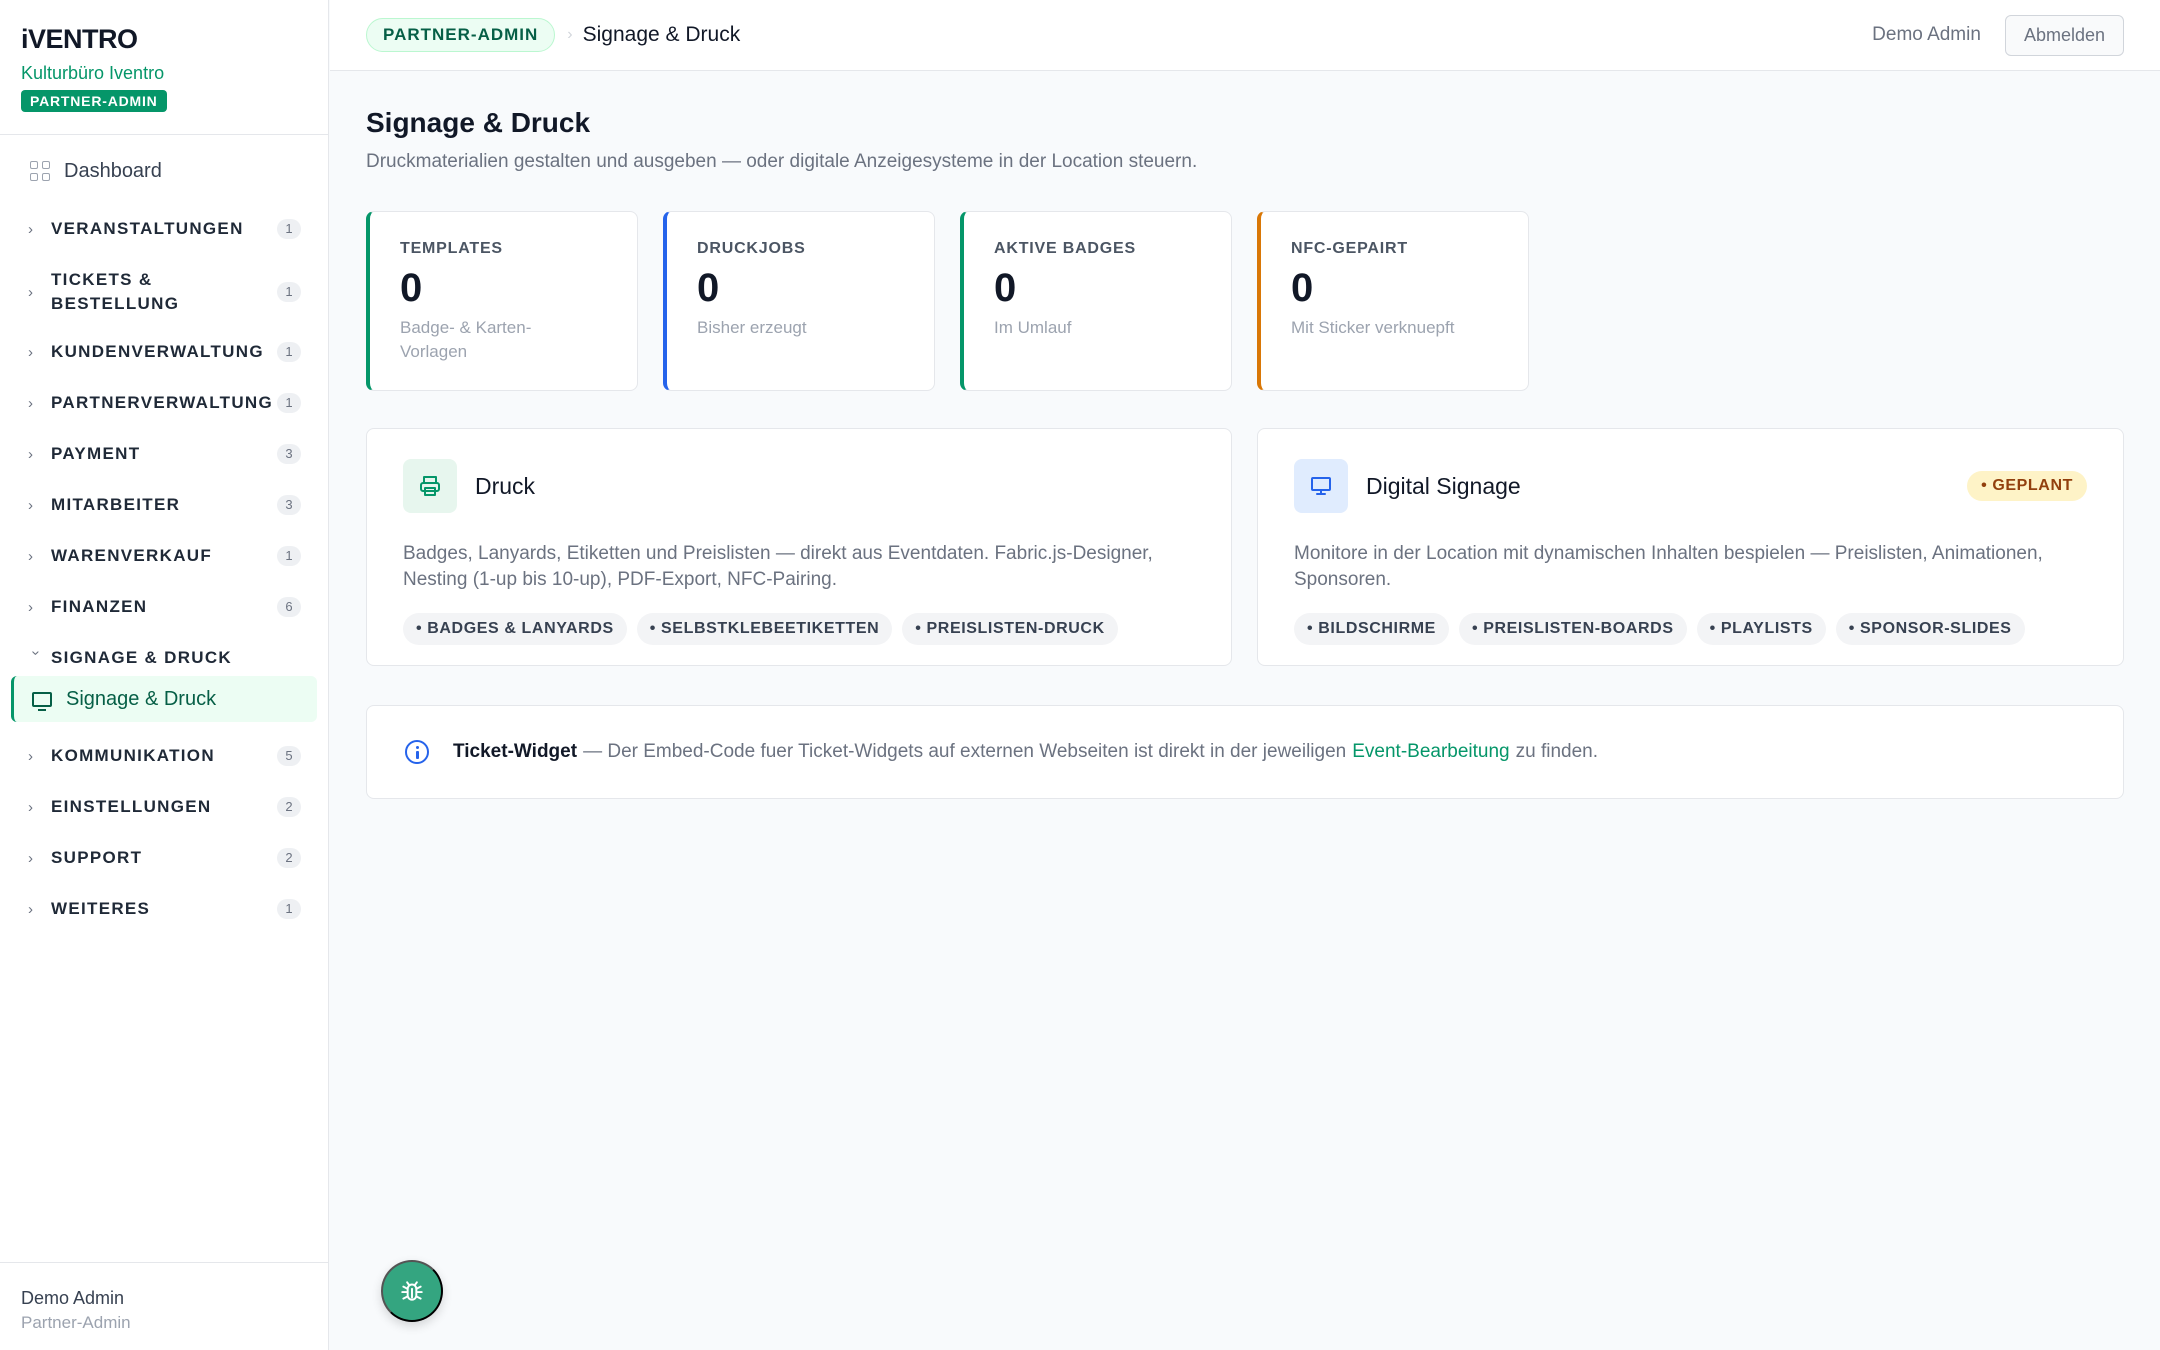  I want to click on card-title: Digital Signage, so click(1443, 485).